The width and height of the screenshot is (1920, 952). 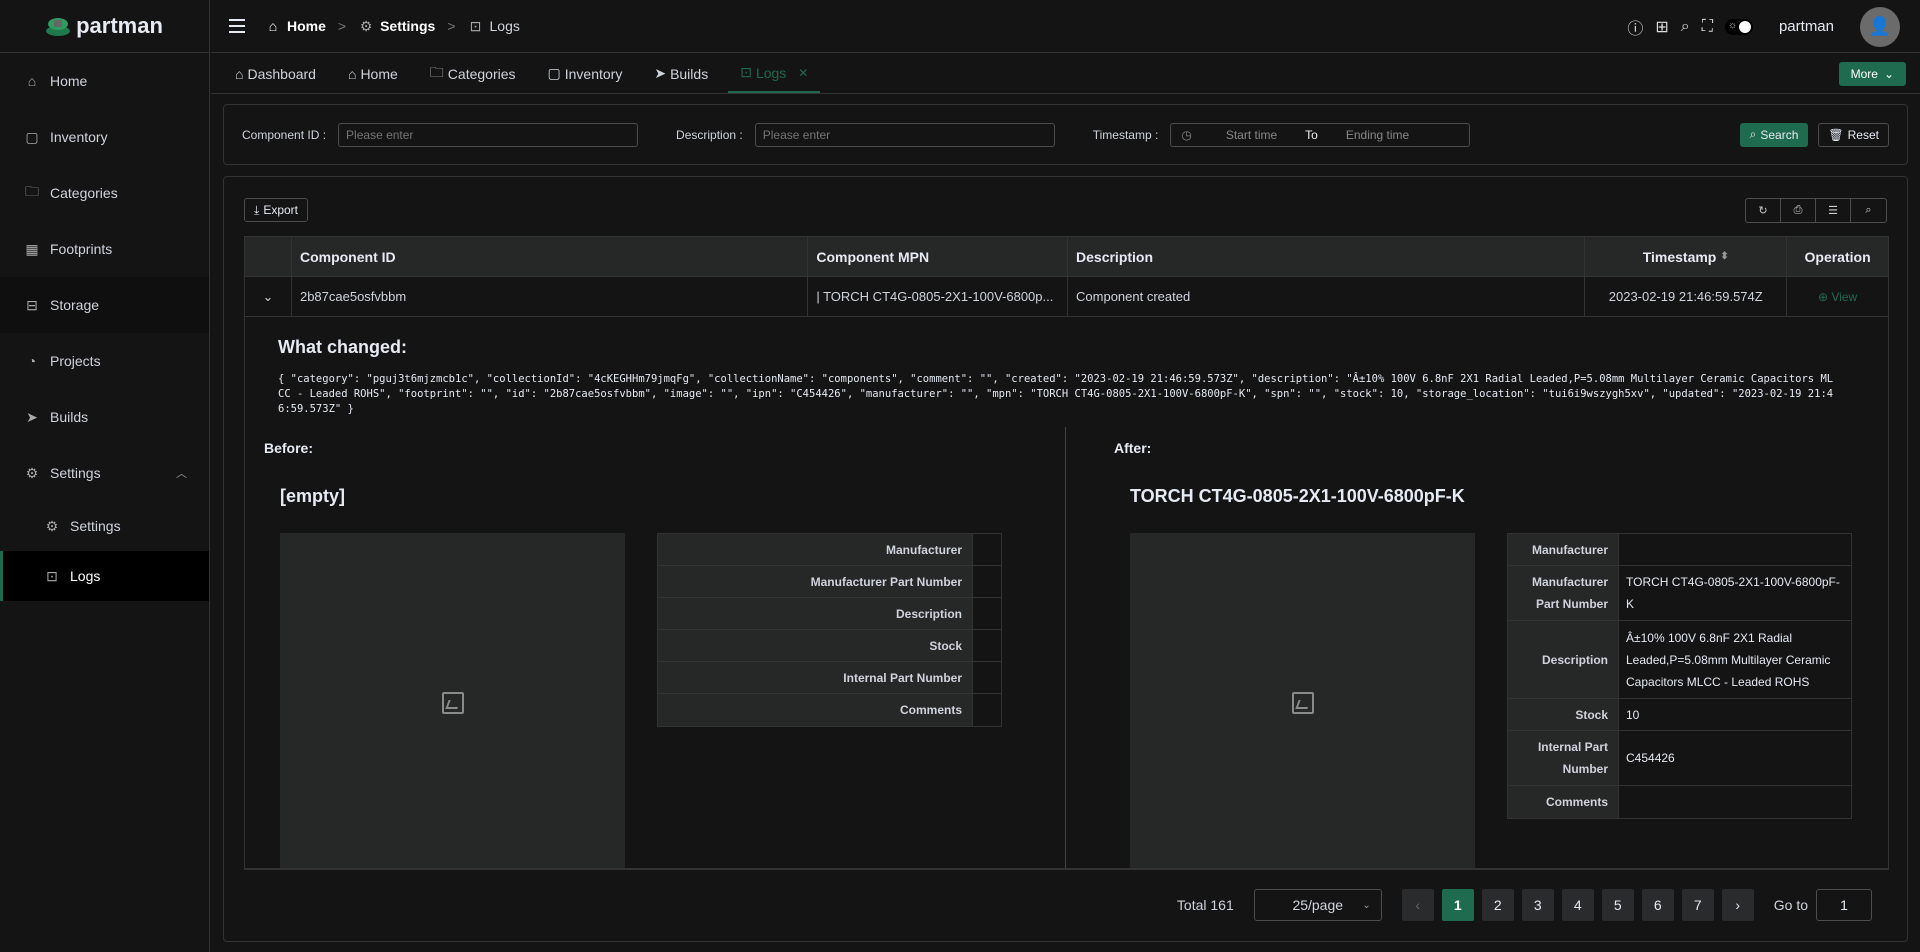 I want to click on sidebar-item-home: ⌂ Home, so click(x=104, y=81).